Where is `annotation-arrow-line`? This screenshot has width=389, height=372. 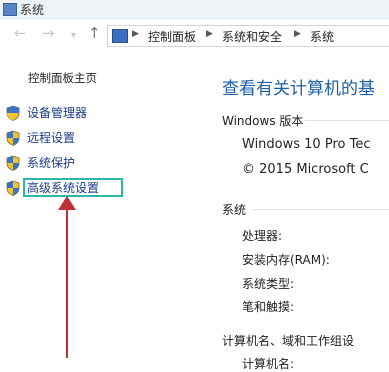
annotation-arrow-line is located at coordinates (67, 282).